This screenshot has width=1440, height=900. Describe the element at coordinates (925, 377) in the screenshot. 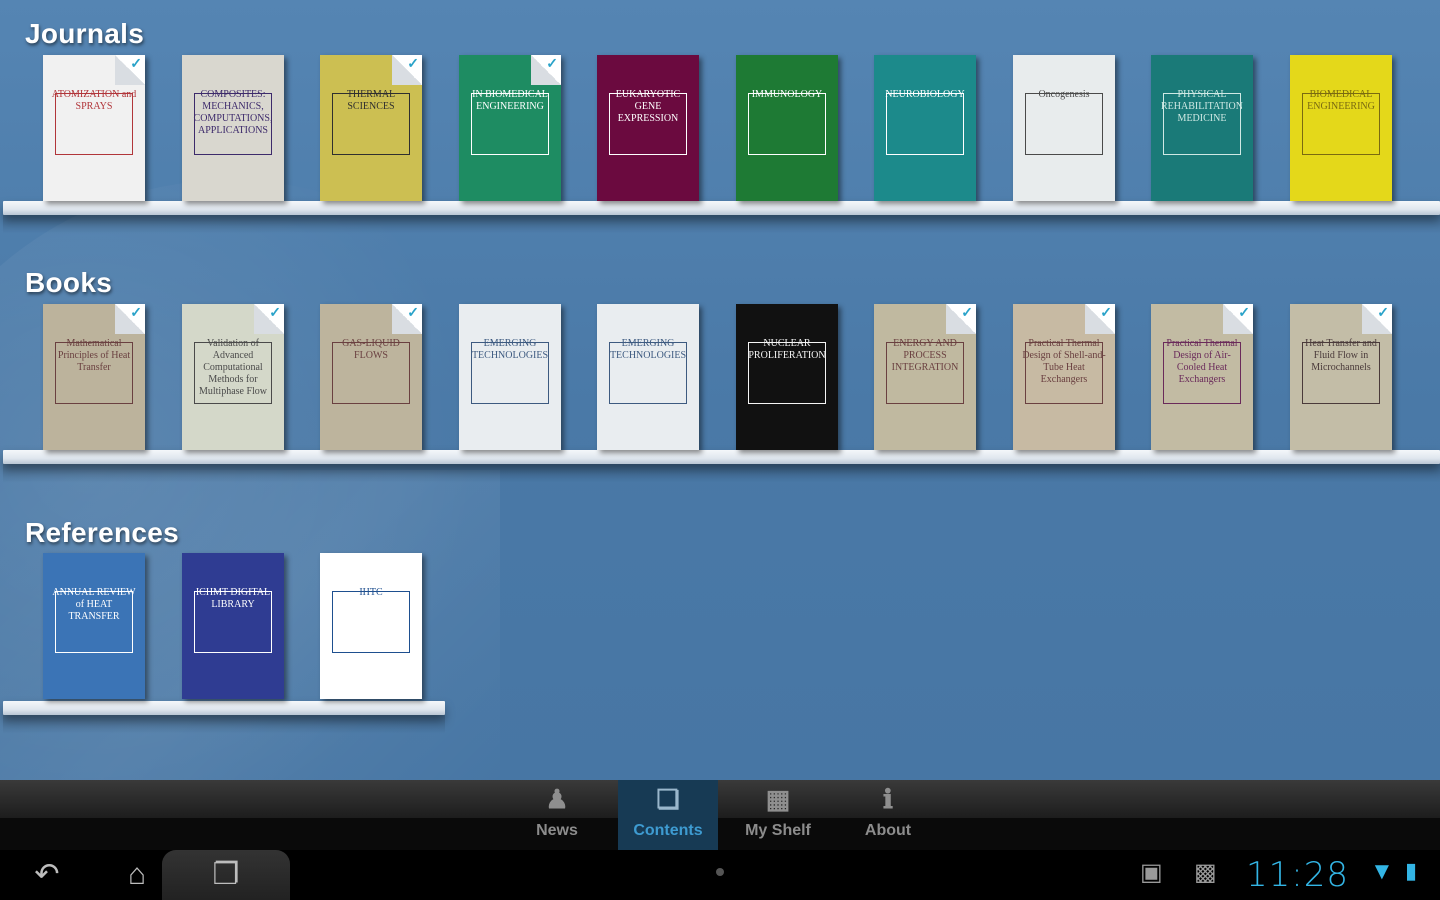

I see `book-cover: ENERGY AND PROCESS INTEGRATION ✓` at that location.